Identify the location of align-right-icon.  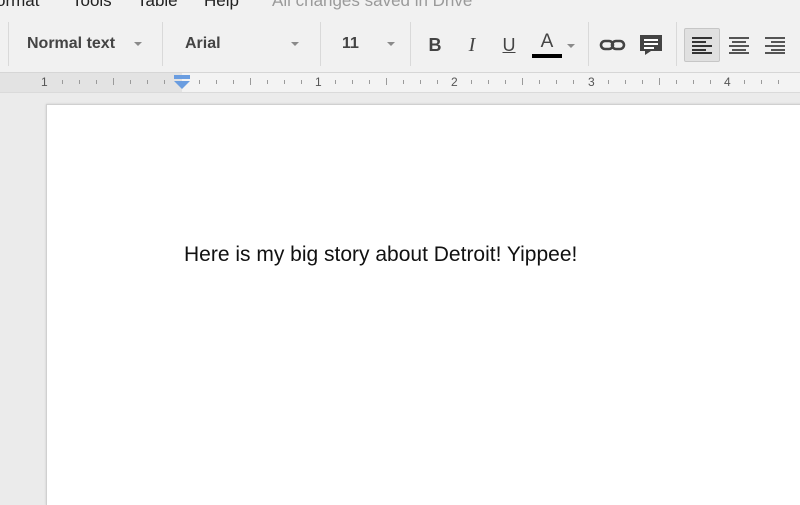
(775, 45).